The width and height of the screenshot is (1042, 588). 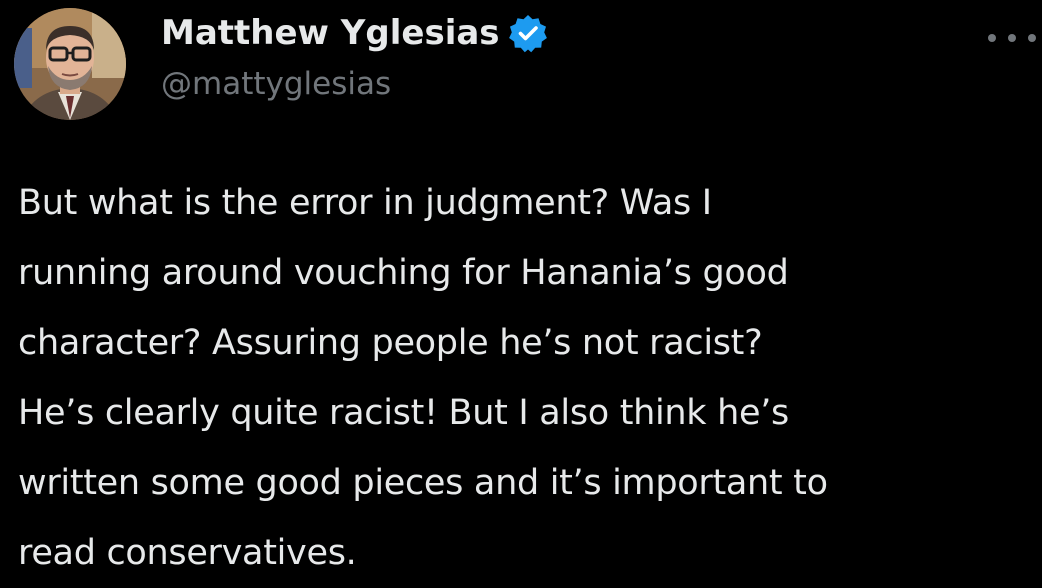 I want to click on tweet-text-line: But what is the error in judgment? Was I, so click(x=365, y=203).